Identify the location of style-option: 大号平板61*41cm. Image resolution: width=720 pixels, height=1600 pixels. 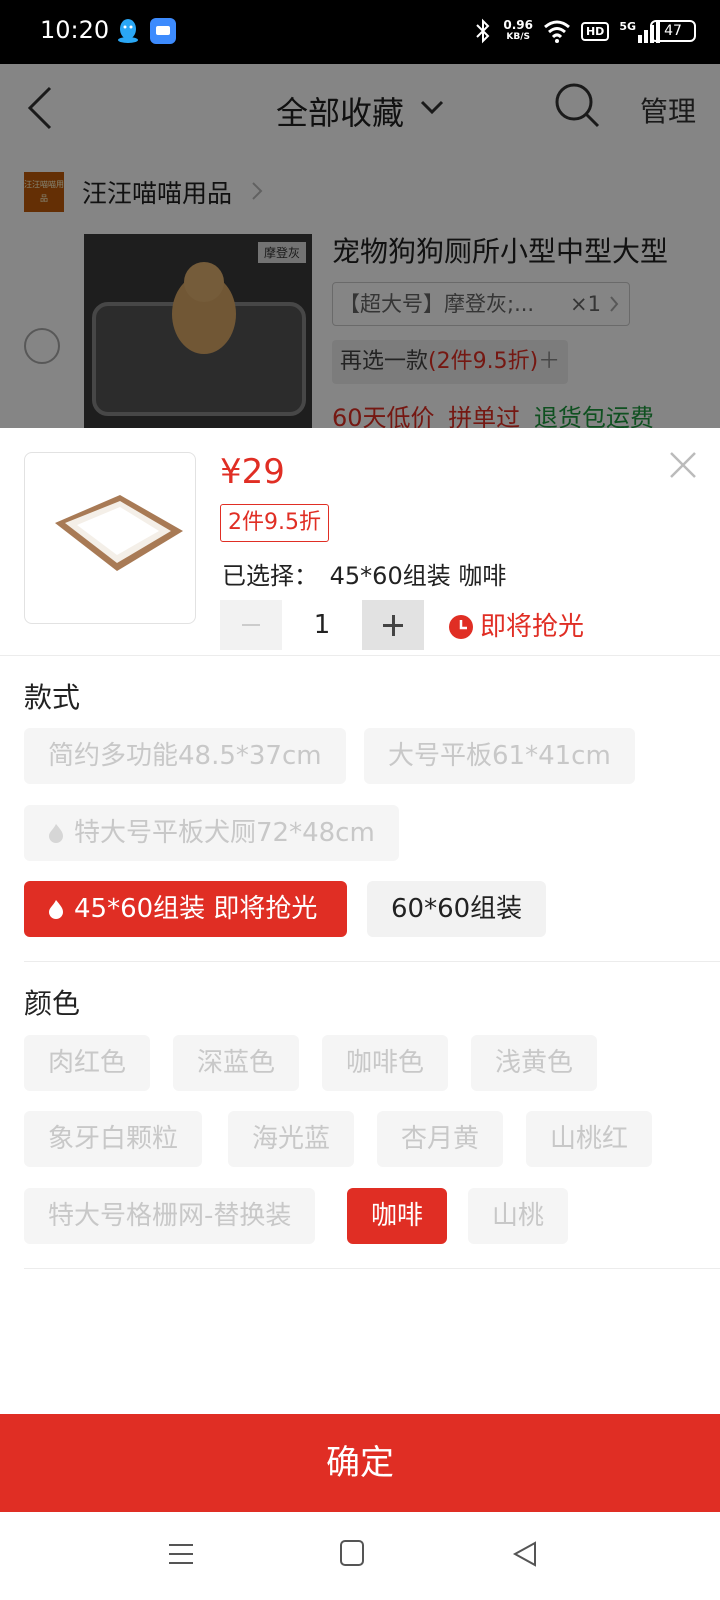
(499, 756).